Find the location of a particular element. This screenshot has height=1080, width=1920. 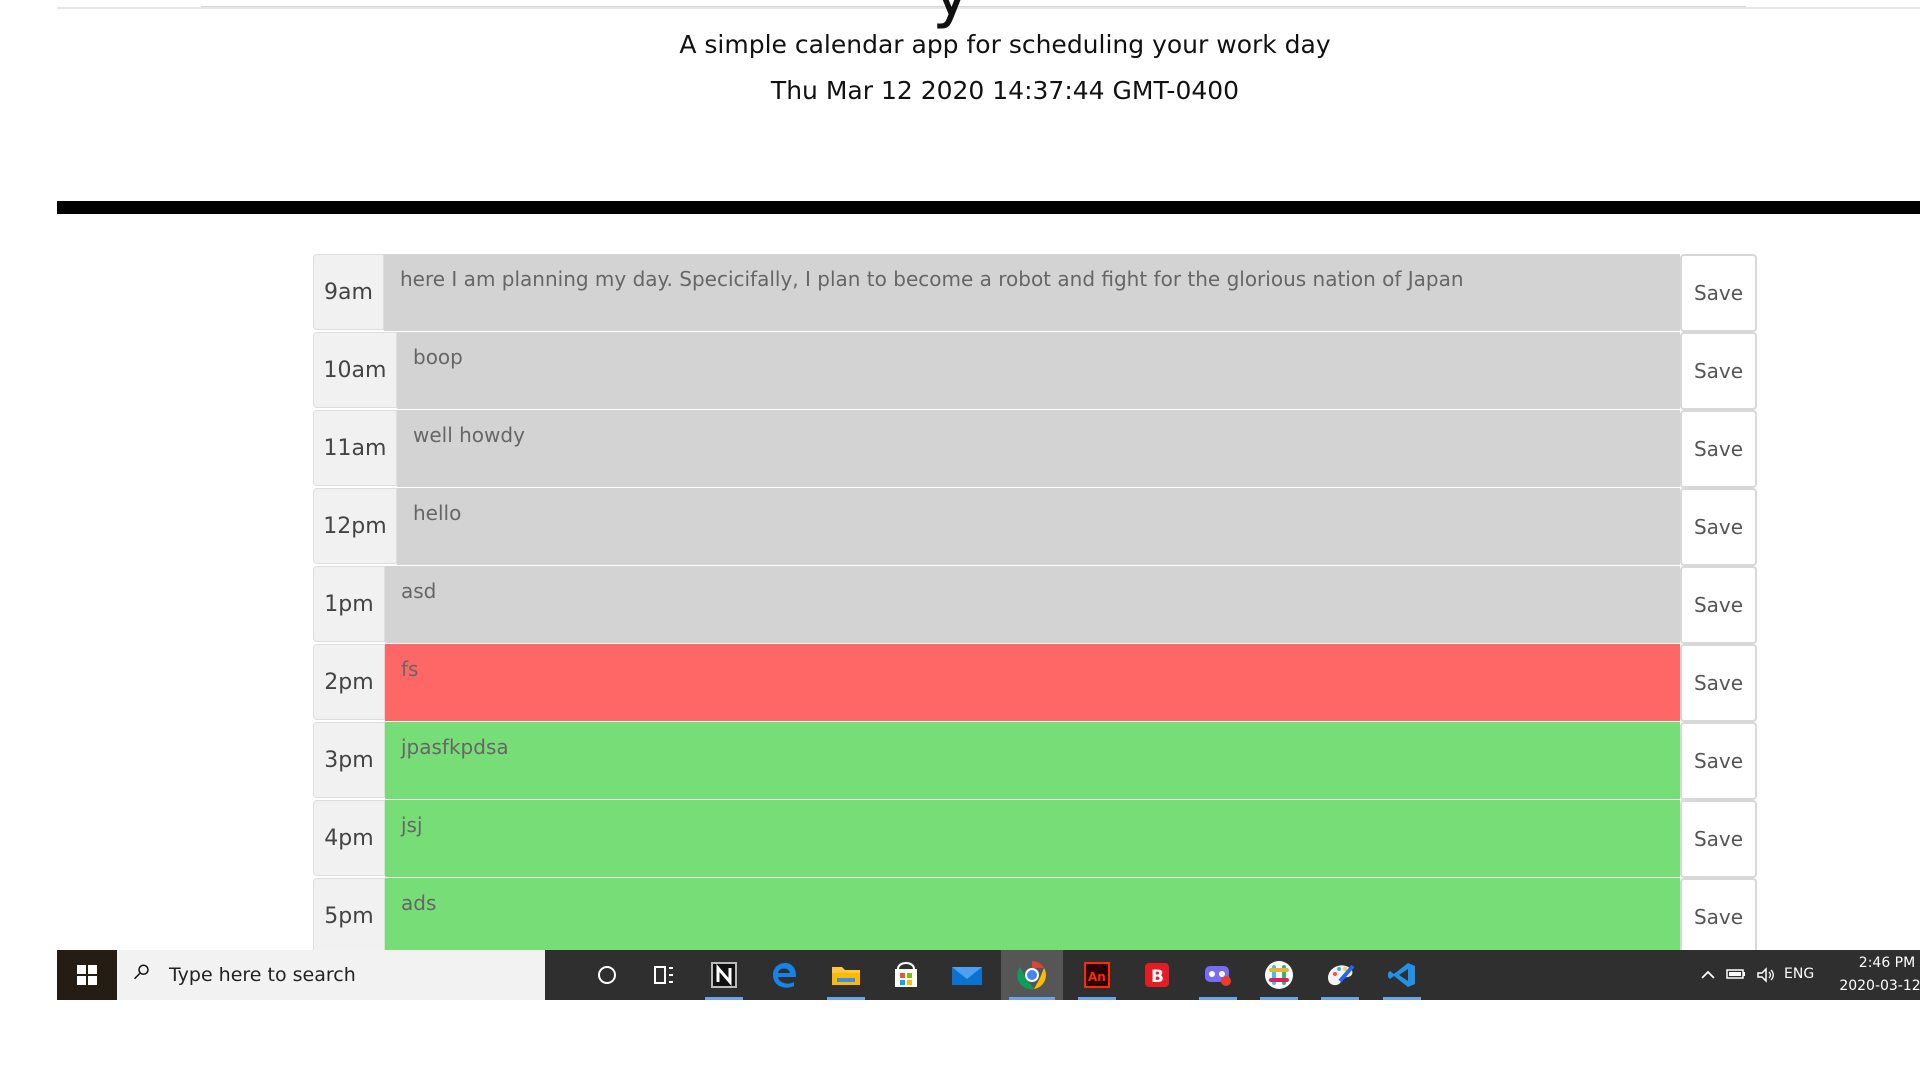

animate-icon: An is located at coordinates (1097, 975).